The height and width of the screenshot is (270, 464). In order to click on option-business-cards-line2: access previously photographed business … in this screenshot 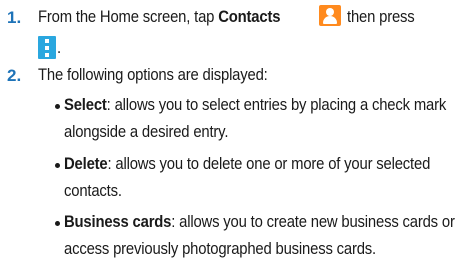, I will do `click(220, 249)`.